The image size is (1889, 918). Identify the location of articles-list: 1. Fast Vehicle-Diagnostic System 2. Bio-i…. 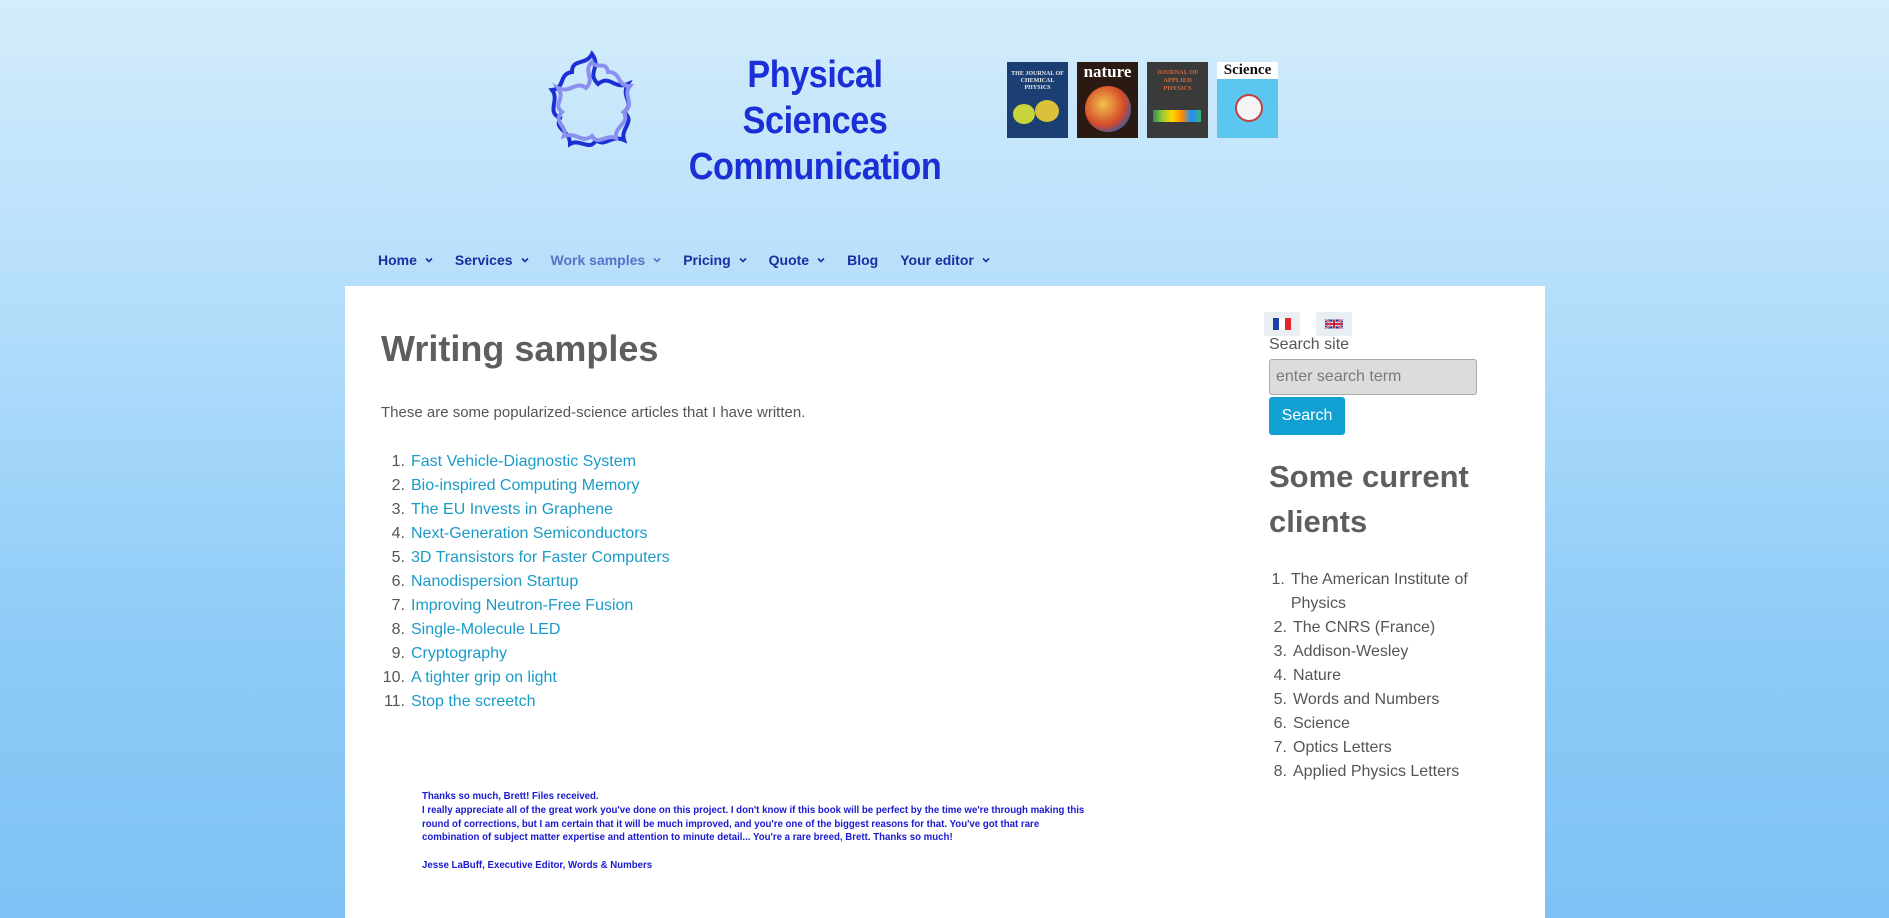
(525, 582).